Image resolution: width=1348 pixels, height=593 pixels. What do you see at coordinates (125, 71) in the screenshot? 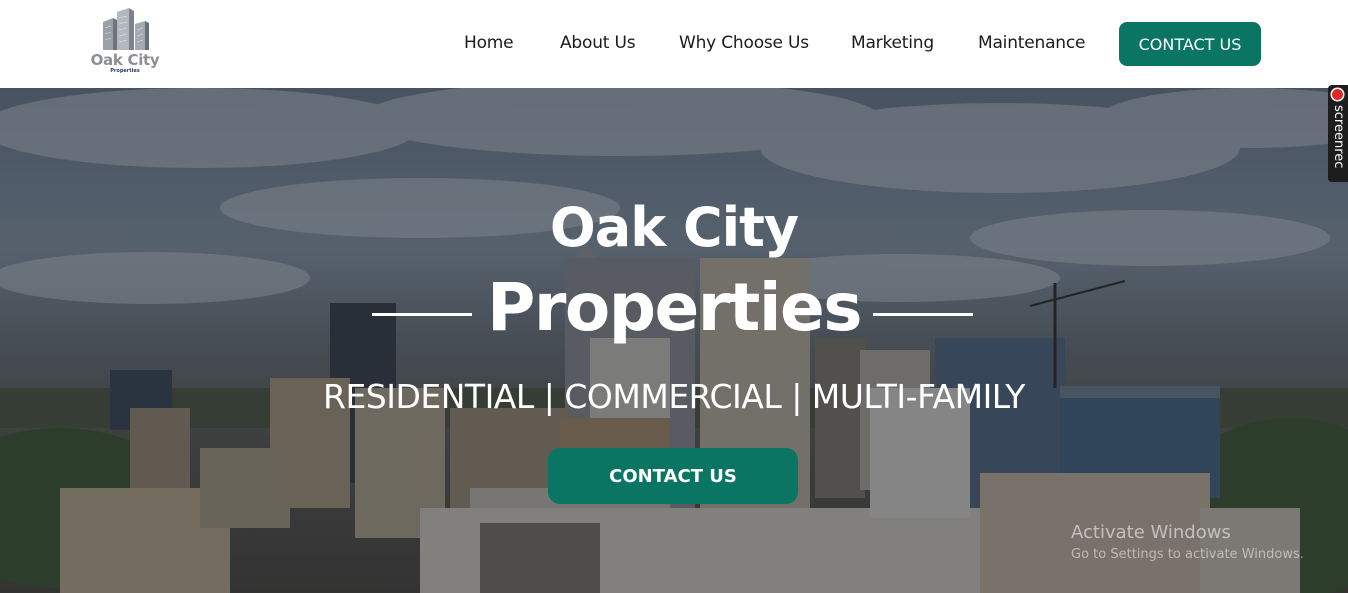
I see `logo-subtitle: Properties` at bounding box center [125, 71].